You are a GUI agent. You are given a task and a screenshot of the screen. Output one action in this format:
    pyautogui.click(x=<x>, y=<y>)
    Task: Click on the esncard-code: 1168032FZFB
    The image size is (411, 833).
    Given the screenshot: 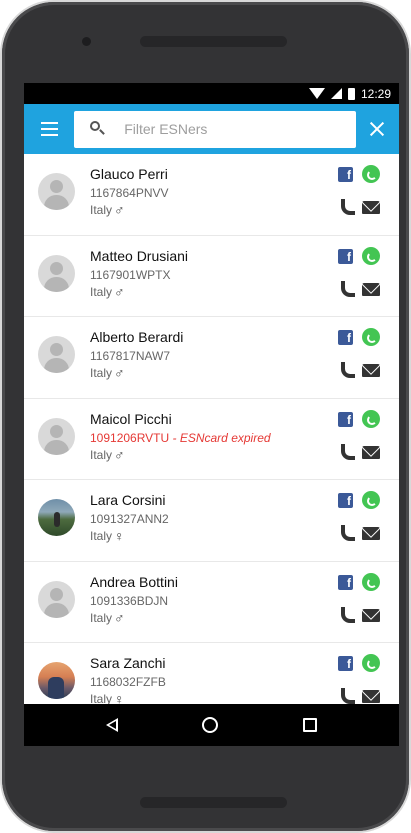 What is the action you would take?
    pyautogui.click(x=128, y=682)
    